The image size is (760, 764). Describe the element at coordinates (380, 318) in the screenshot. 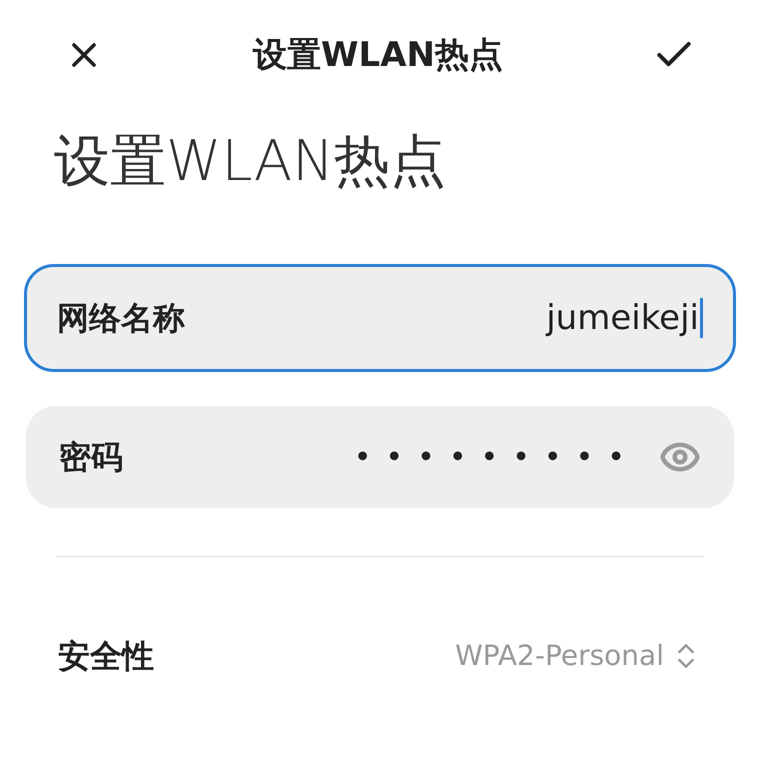

I see `input-field: 网络名称 jumeikeji` at that location.